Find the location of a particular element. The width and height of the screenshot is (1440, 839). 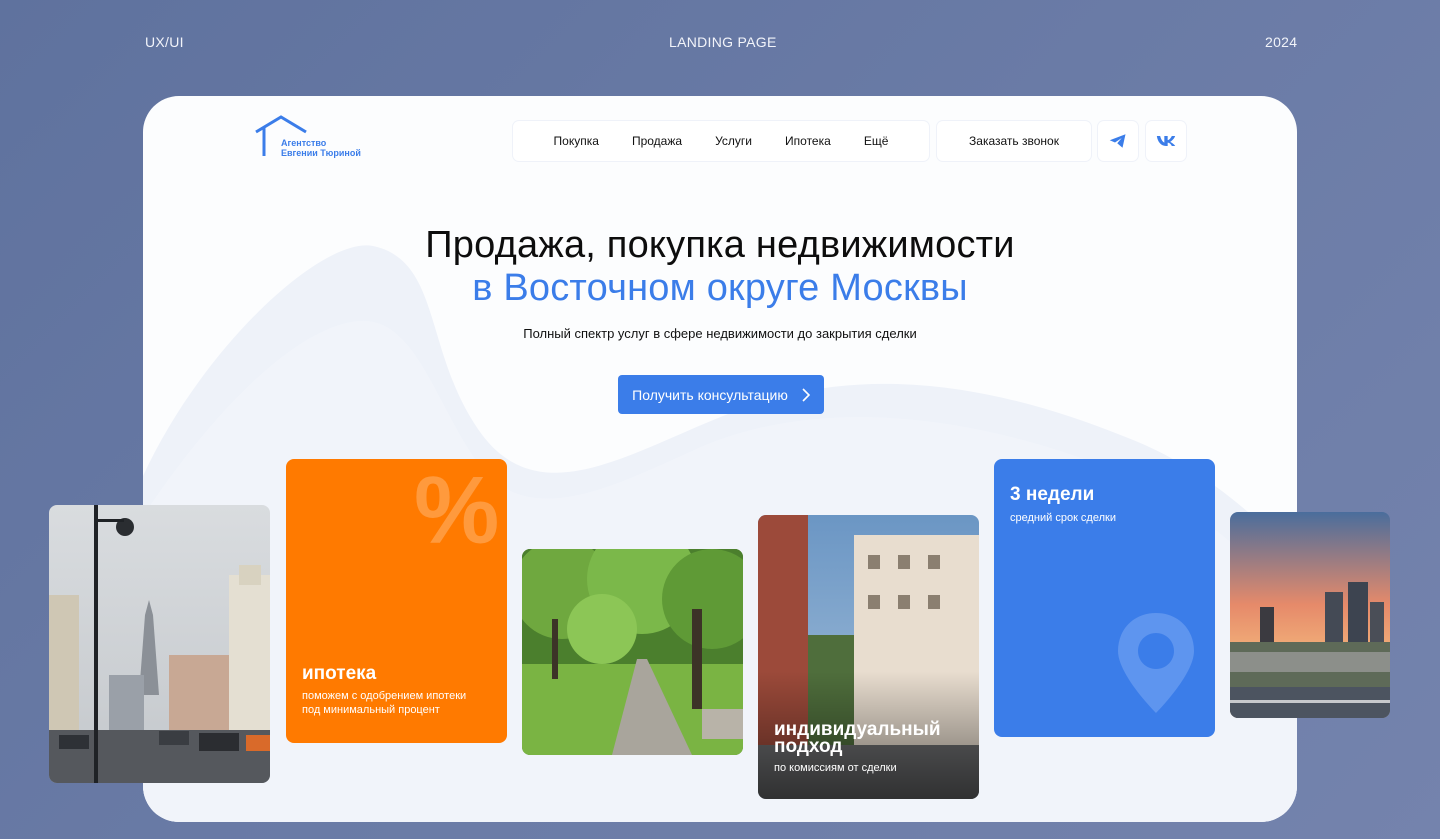

vk-button is located at coordinates (1166, 141).